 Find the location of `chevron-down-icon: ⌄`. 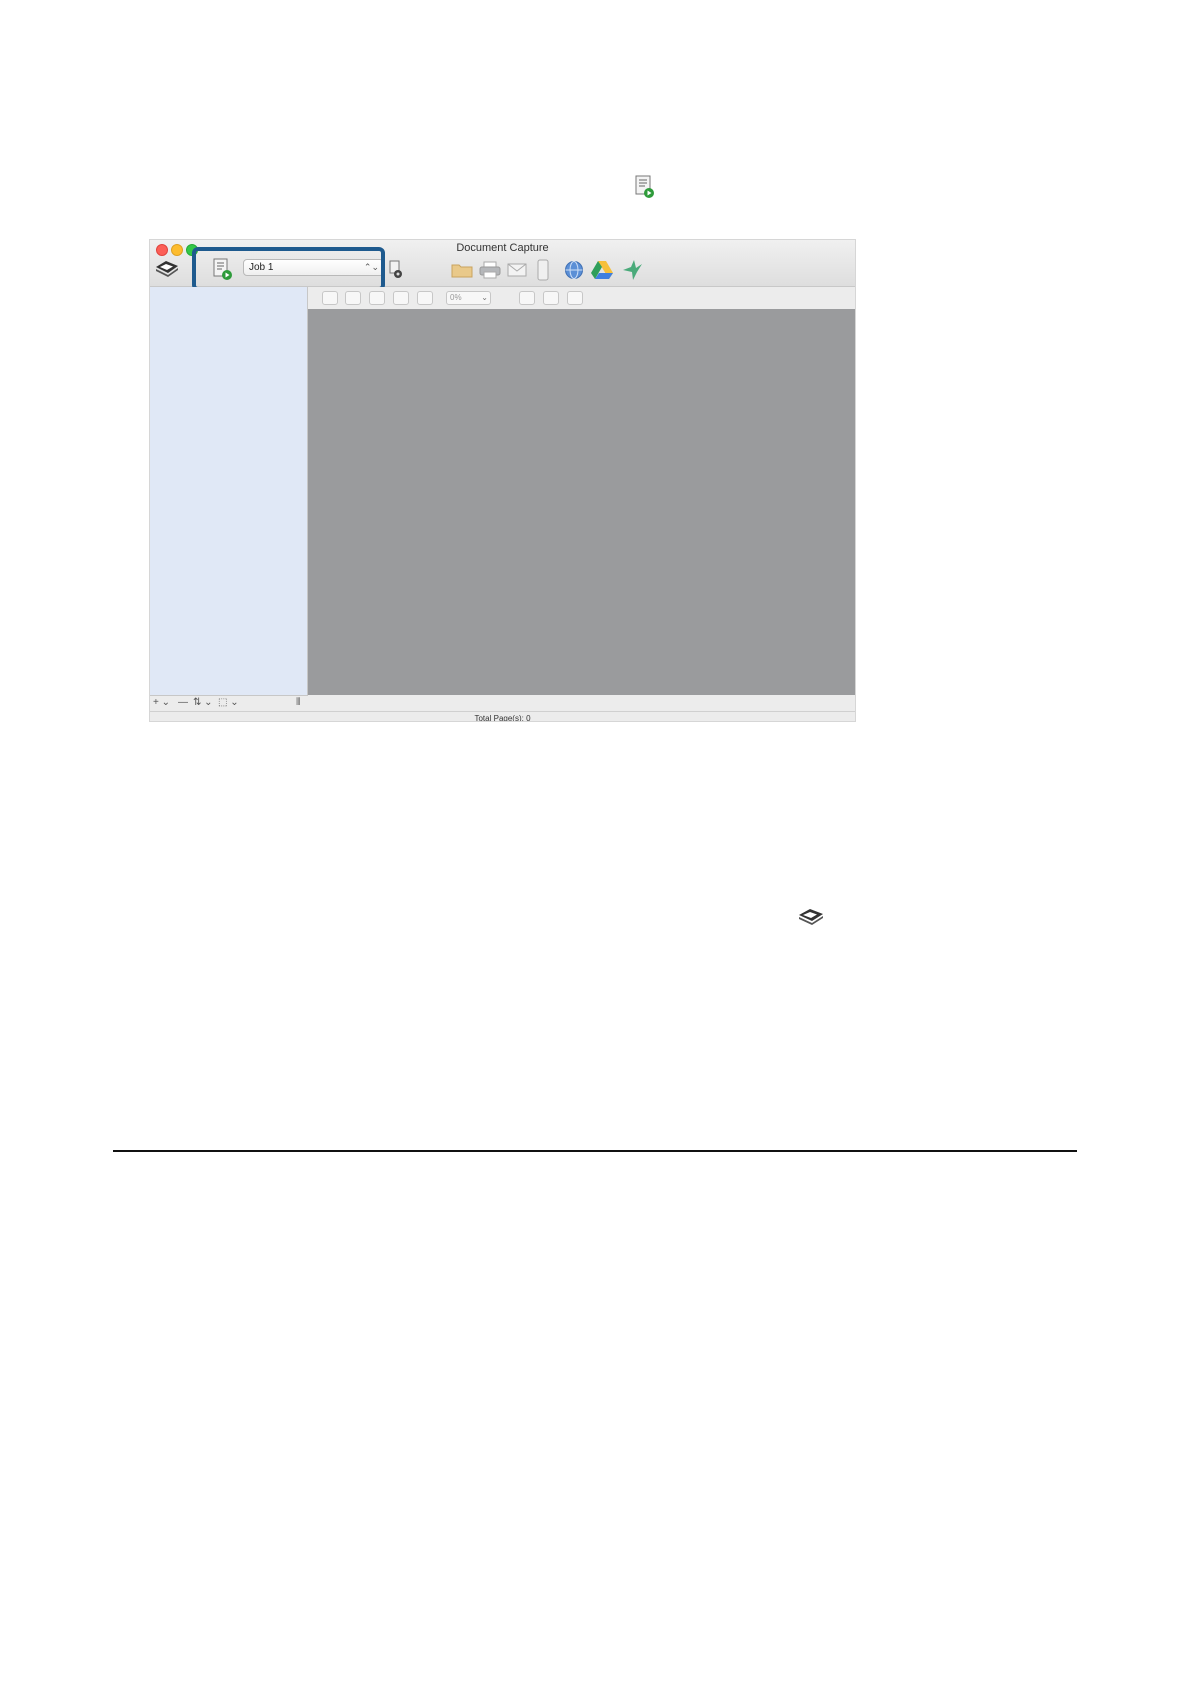

chevron-down-icon: ⌄ is located at coordinates (484, 297).